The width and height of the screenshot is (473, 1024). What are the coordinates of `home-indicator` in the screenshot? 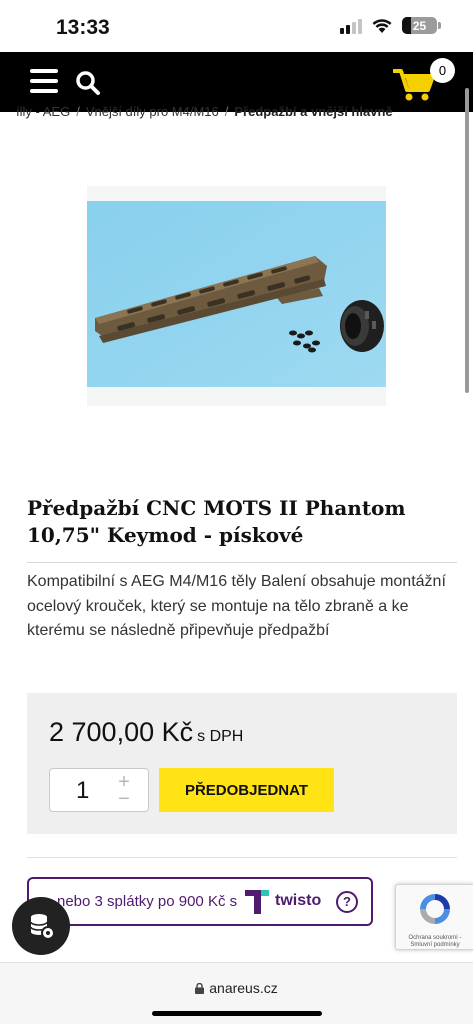 It's located at (237, 1013).